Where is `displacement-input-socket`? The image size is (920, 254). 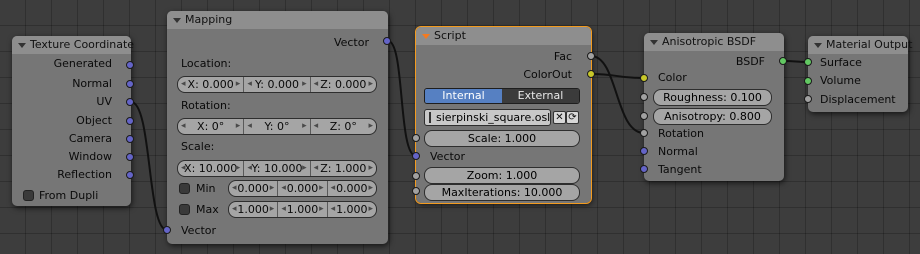 displacement-input-socket is located at coordinates (808, 99).